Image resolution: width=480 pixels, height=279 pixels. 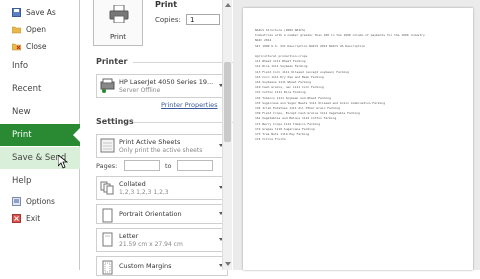 I want to click on nav-save-as: Save As, so click(x=40, y=12).